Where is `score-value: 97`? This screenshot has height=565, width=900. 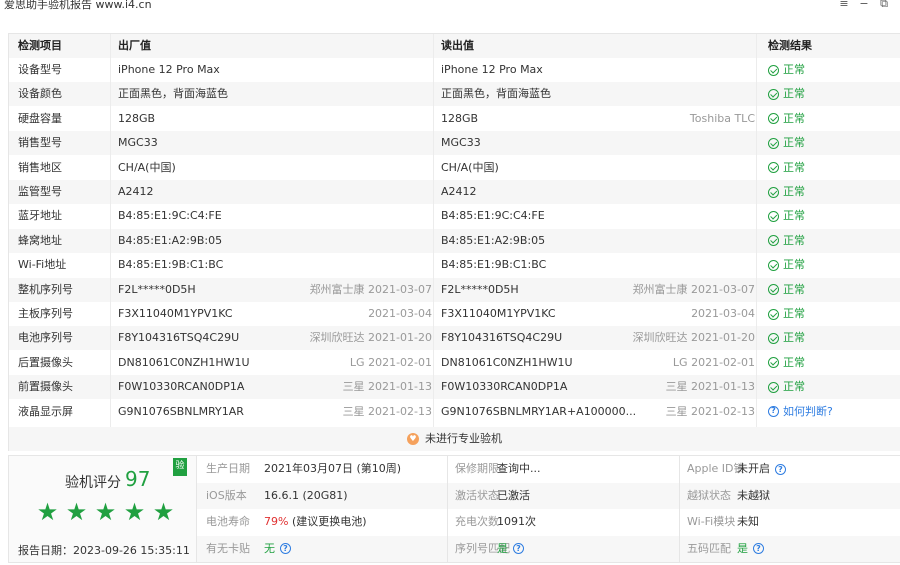 score-value: 97 is located at coordinates (138, 479).